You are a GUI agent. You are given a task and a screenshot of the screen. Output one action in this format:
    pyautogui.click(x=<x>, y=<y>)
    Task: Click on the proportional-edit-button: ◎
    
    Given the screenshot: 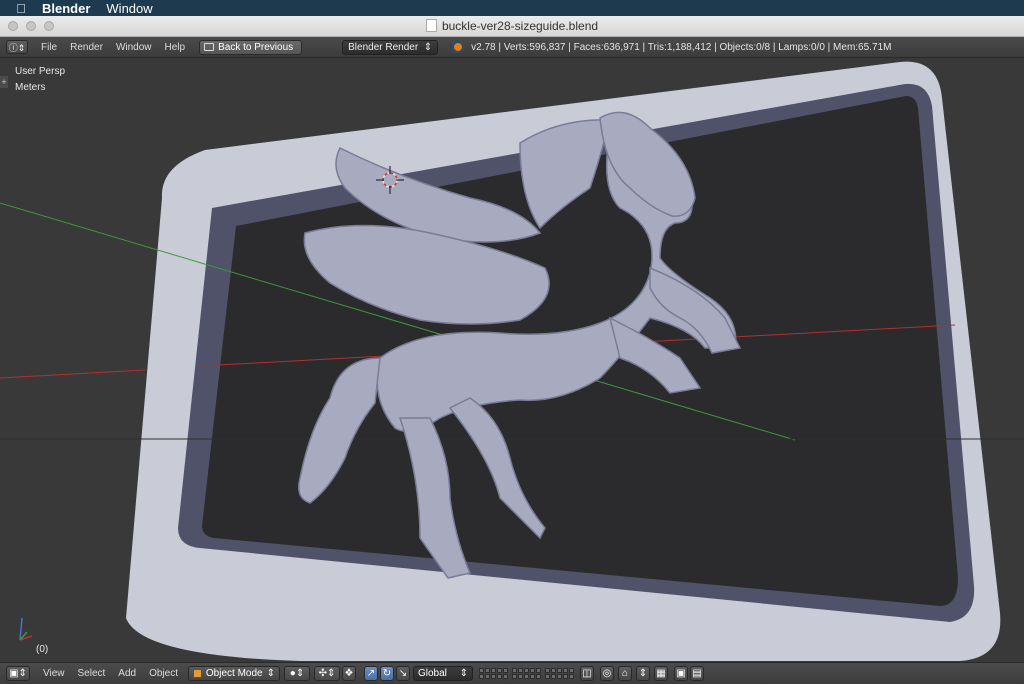 What is the action you would take?
    pyautogui.click(x=607, y=673)
    